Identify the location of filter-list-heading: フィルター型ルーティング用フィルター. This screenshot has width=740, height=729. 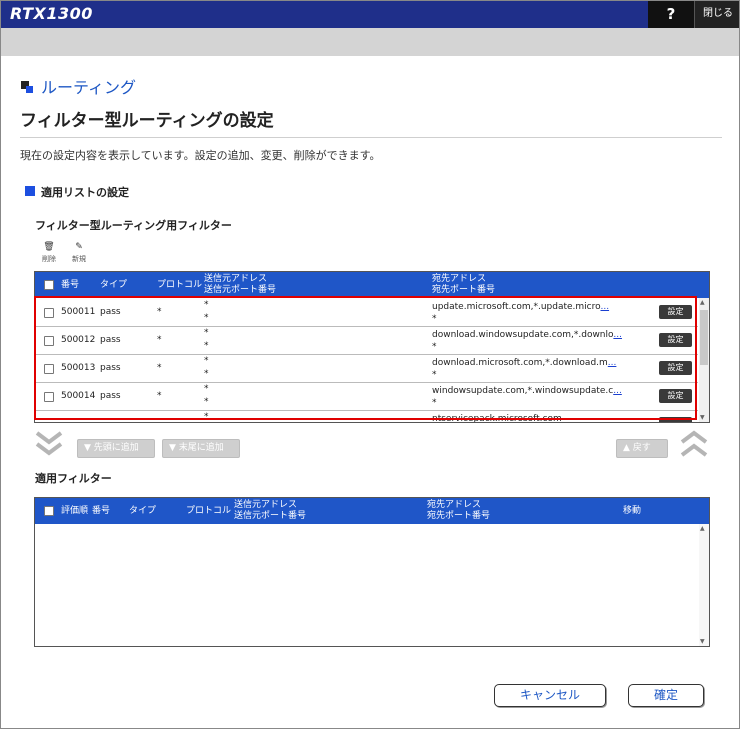
(133, 225).